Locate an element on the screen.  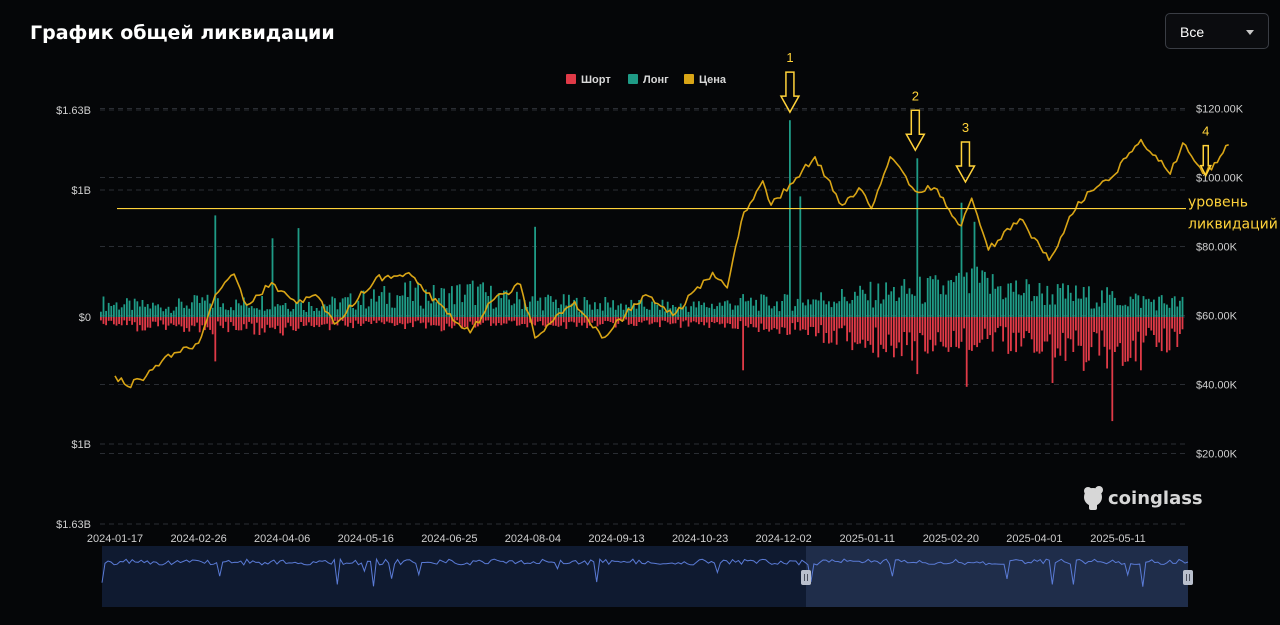
range-navigator is located at coordinates (647, 576).